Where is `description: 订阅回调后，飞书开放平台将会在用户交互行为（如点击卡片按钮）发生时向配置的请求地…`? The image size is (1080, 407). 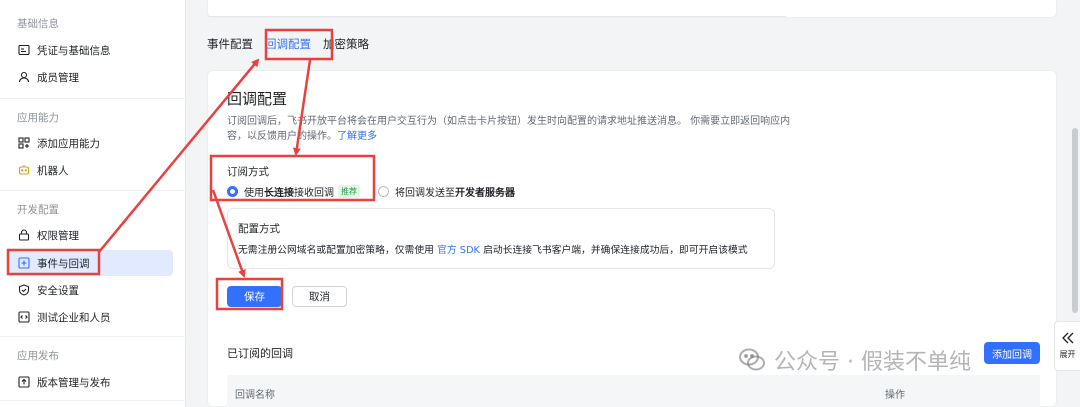 description: 订阅回调后，飞书开放平台将会在用户交互行为（如点击卡片按钮）发生时向配置的请求地… is located at coordinates (512, 129).